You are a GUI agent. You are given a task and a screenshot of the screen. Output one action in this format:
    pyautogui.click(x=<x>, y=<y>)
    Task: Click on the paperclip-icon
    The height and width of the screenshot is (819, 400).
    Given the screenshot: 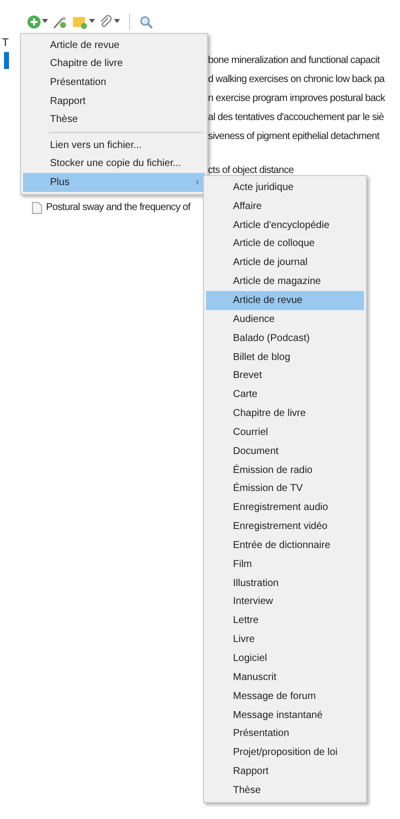 What is the action you would take?
    pyautogui.click(x=106, y=22)
    